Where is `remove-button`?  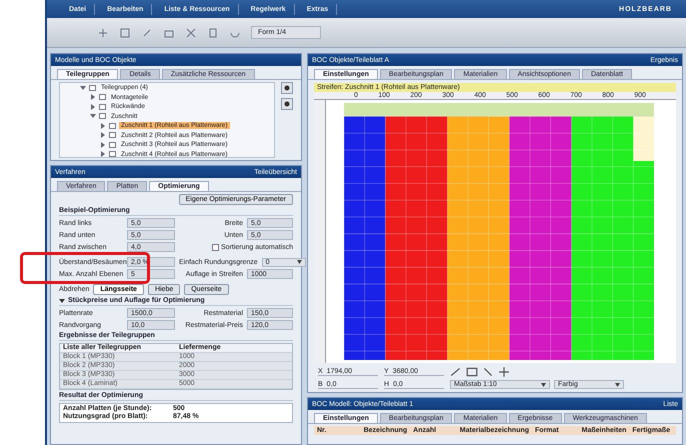 remove-button is located at coordinates (287, 104).